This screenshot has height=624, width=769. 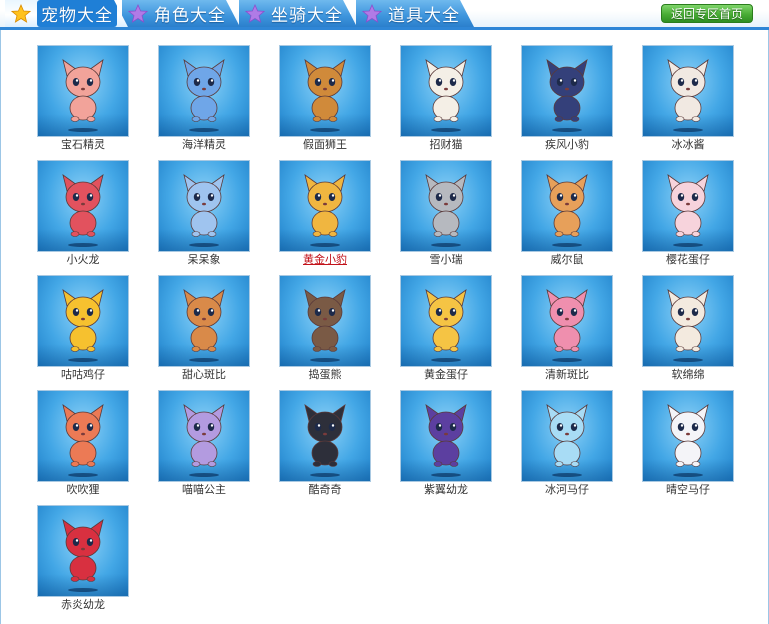 I want to click on pet-card: 冰冰酱, so click(x=688, y=98).